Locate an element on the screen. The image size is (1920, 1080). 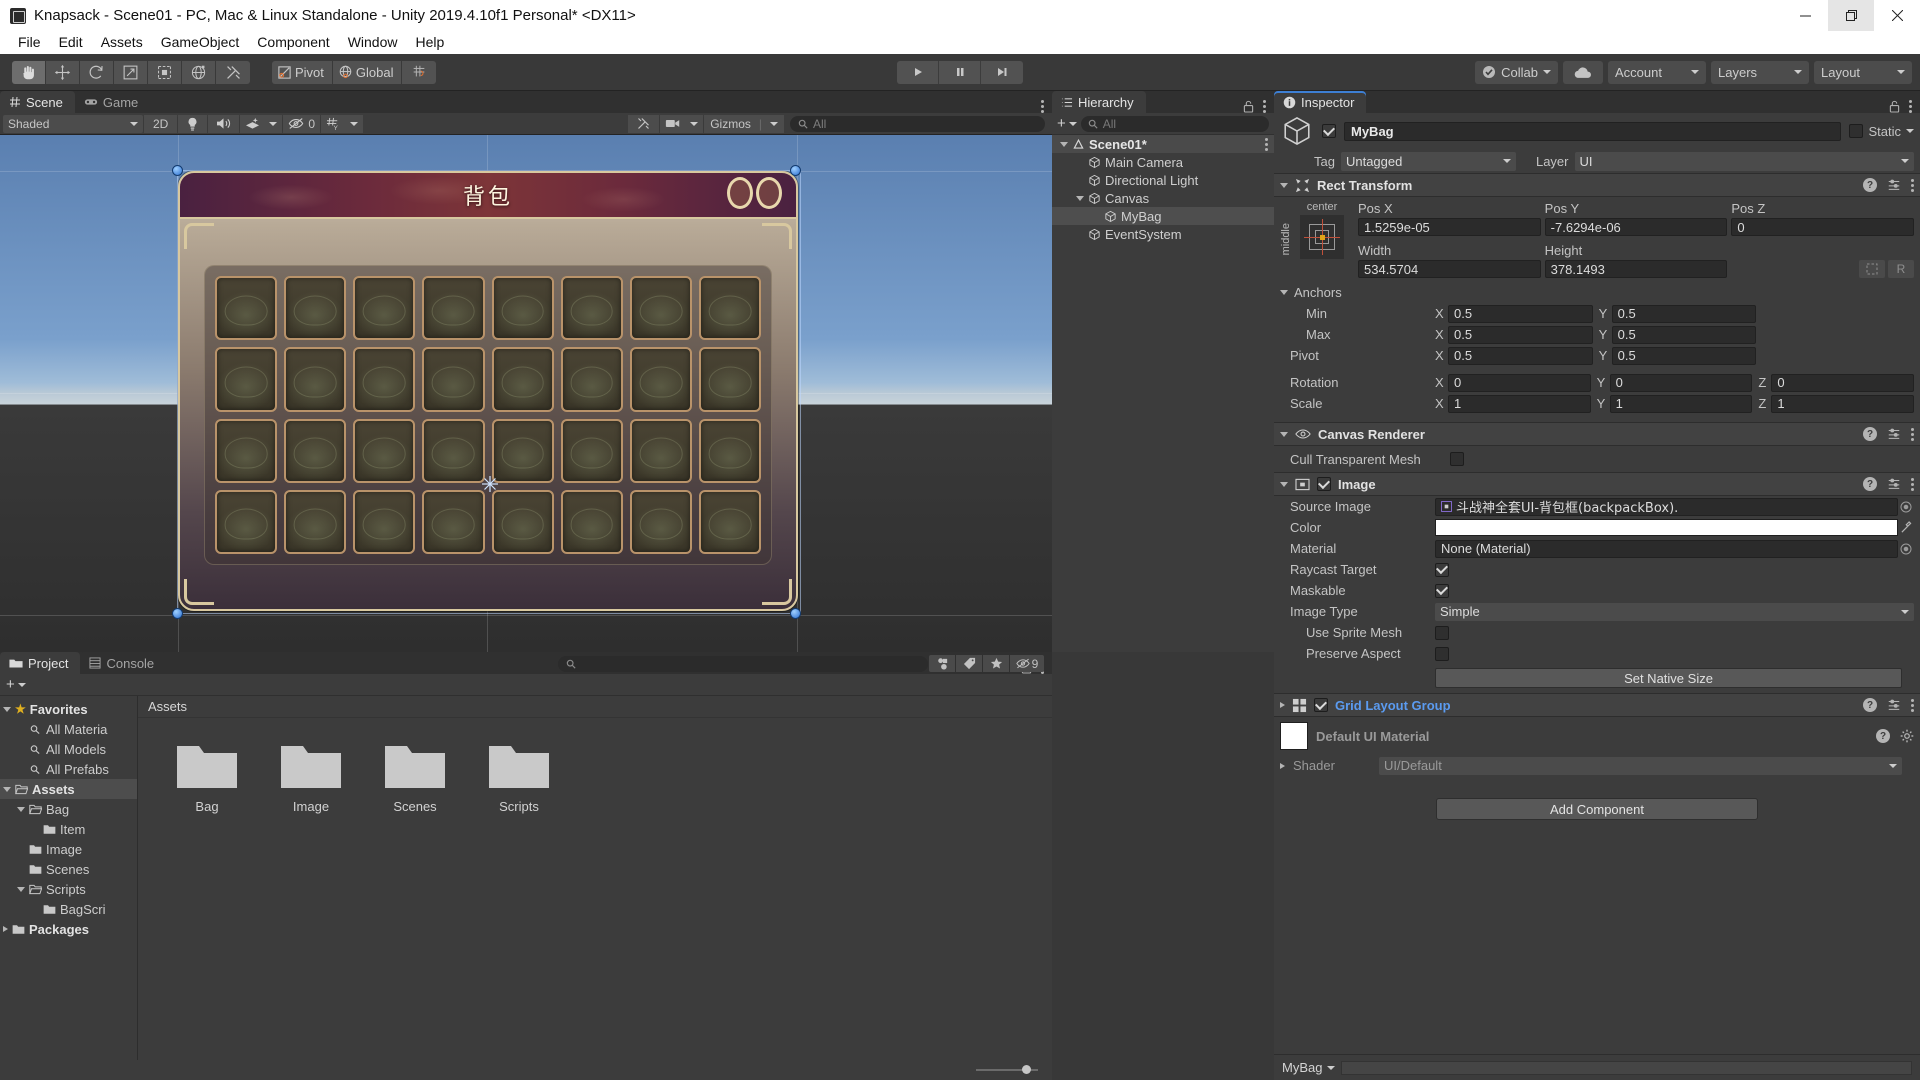
grid-y-icon: Y is located at coordinates (342, 123).